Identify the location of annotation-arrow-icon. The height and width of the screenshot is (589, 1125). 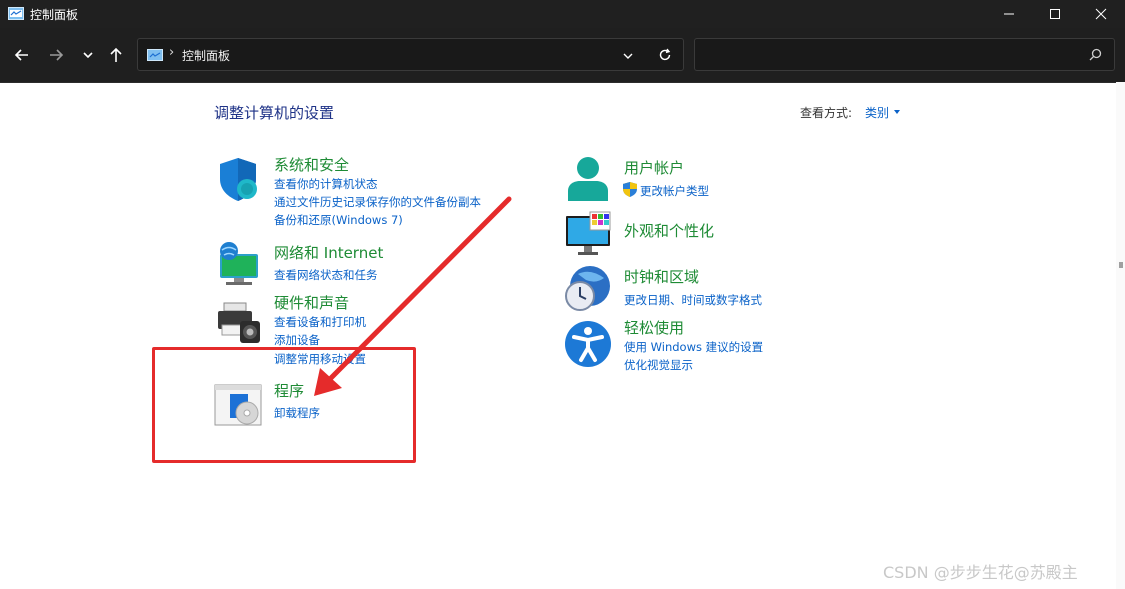
(413, 296).